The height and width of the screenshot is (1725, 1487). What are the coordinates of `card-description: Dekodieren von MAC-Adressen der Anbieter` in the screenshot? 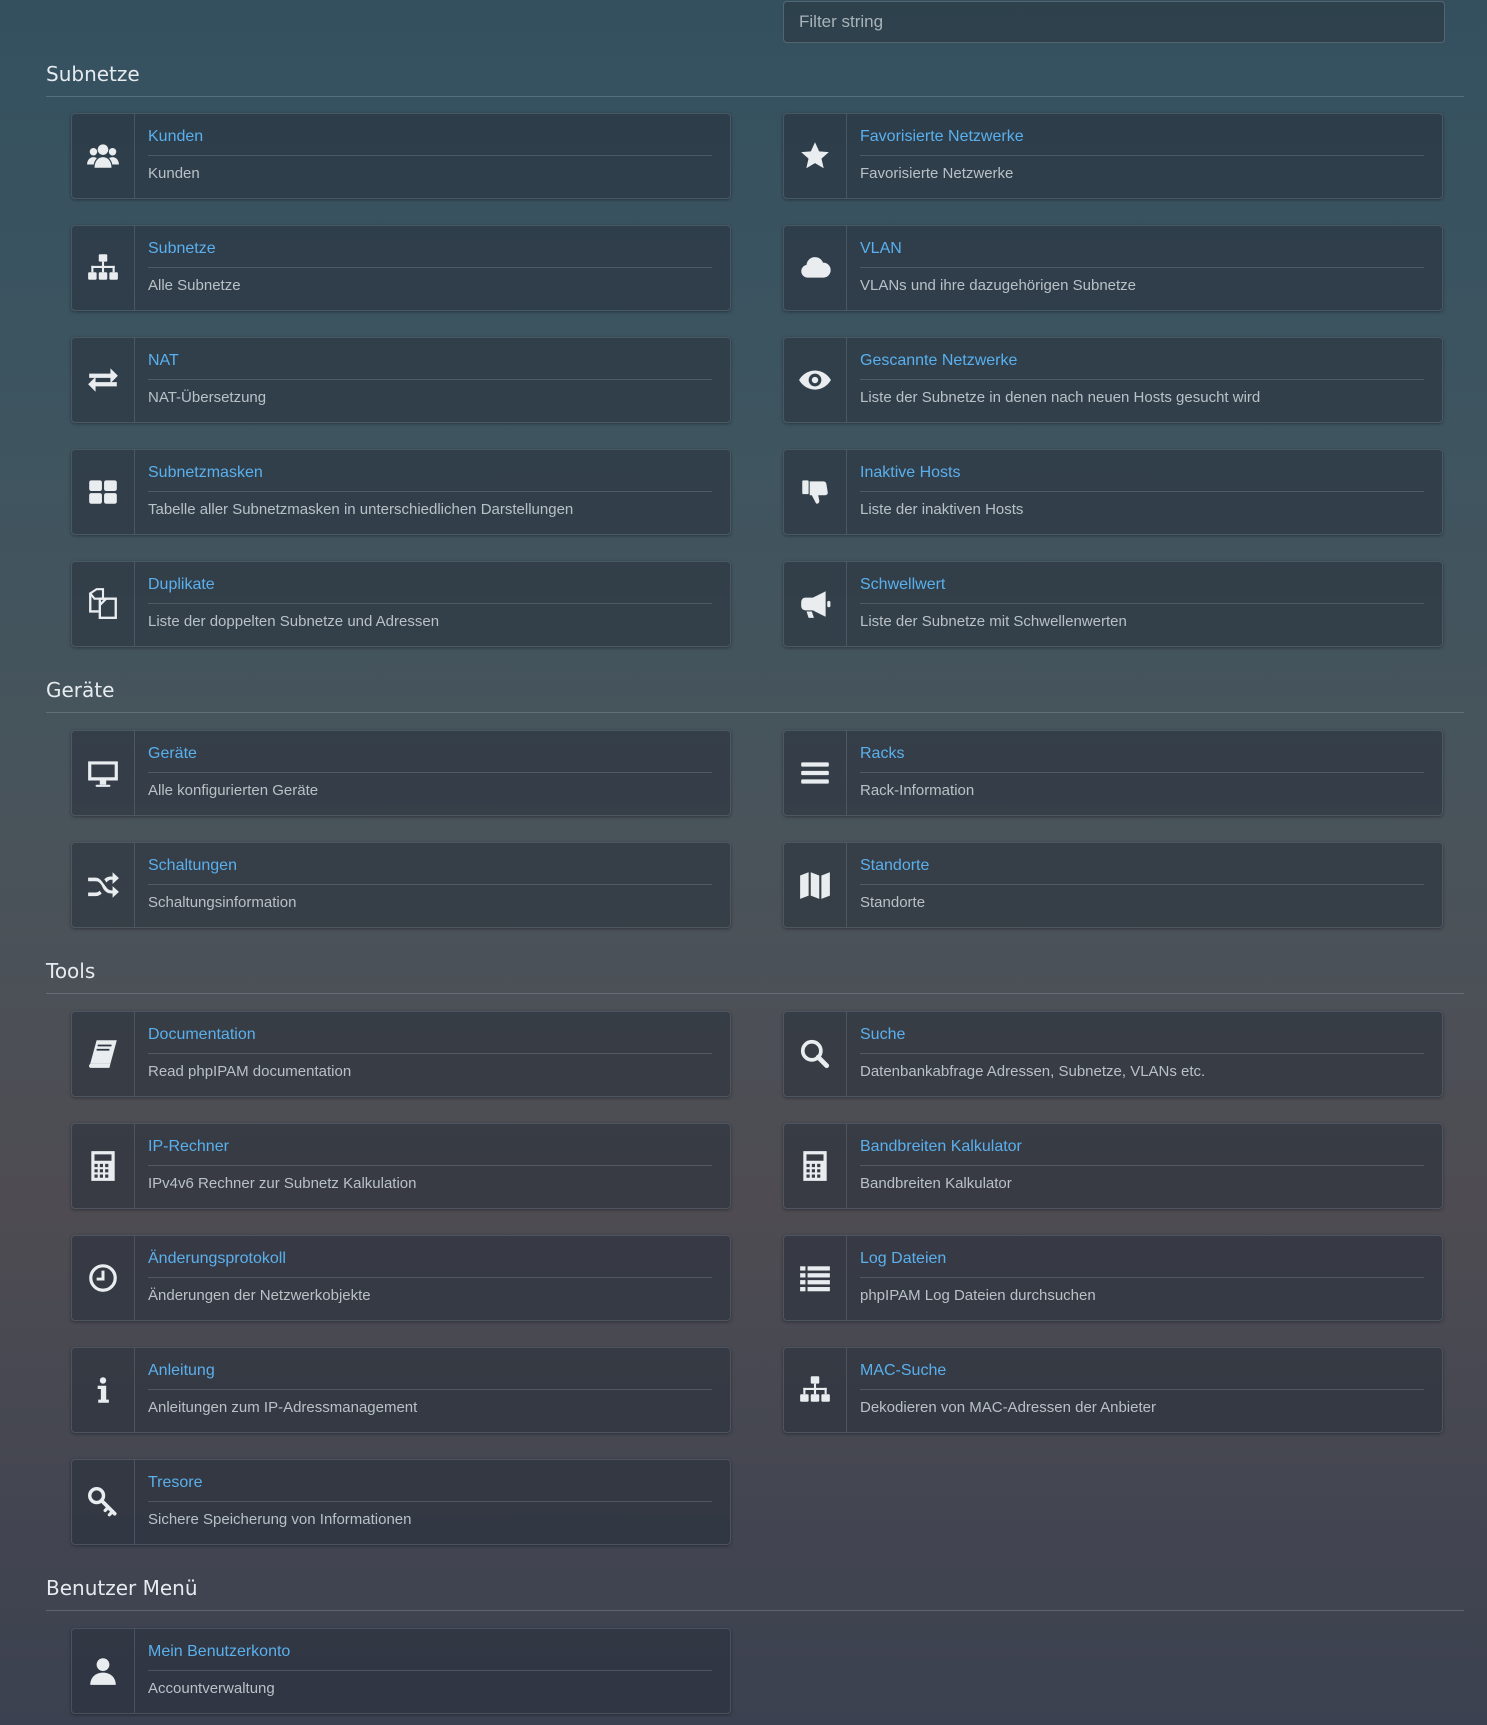 It's located at (1008, 1407).